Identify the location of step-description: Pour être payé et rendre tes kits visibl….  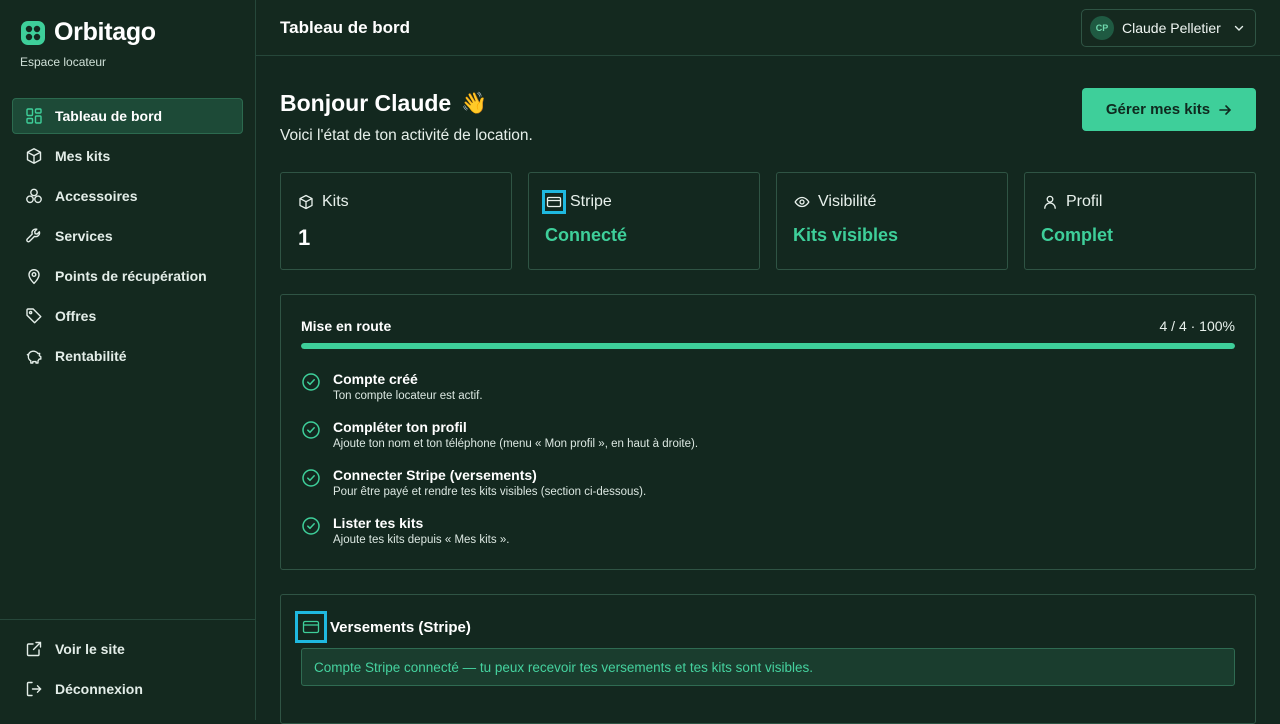
(490, 492).